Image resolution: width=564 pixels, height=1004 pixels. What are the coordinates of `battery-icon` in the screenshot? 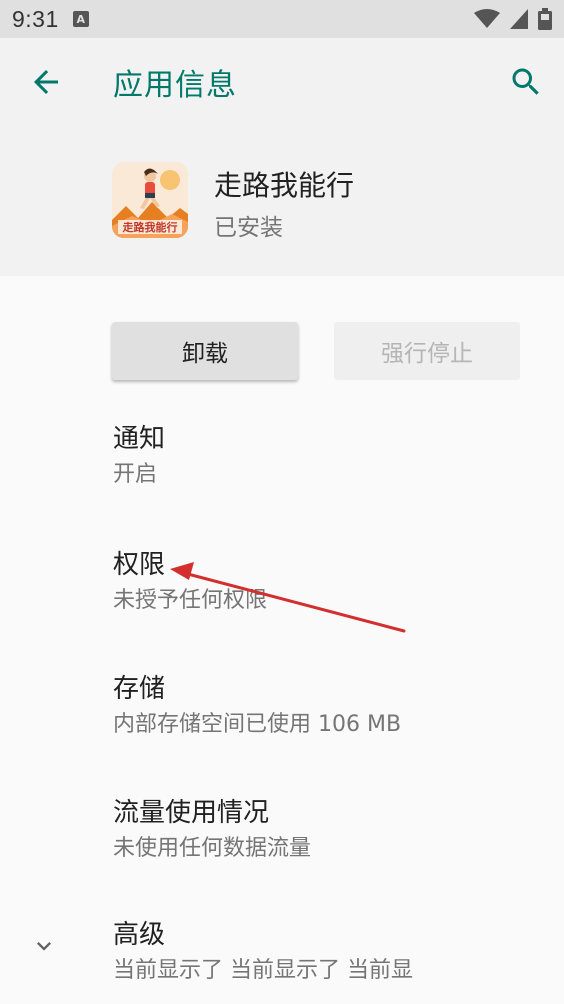 It's located at (545, 19).